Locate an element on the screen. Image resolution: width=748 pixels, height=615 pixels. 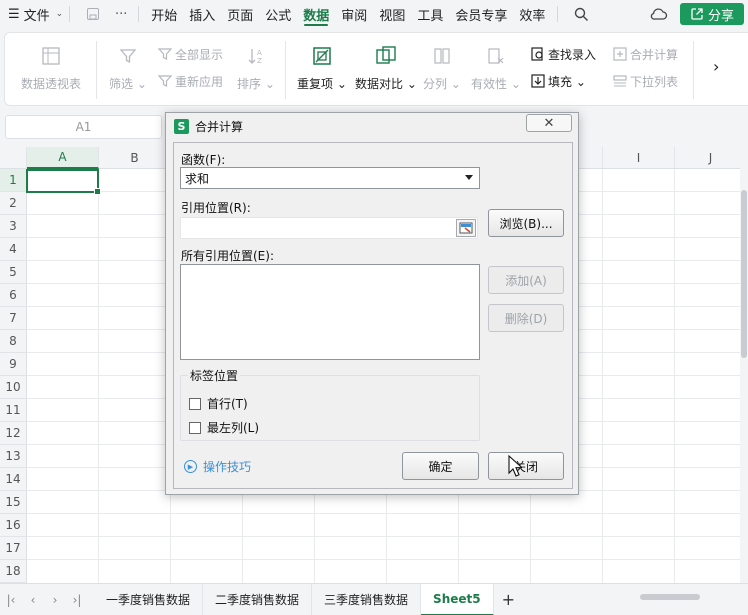
sheet-tab-q2: 二季度销售数据 is located at coordinates (258, 599).